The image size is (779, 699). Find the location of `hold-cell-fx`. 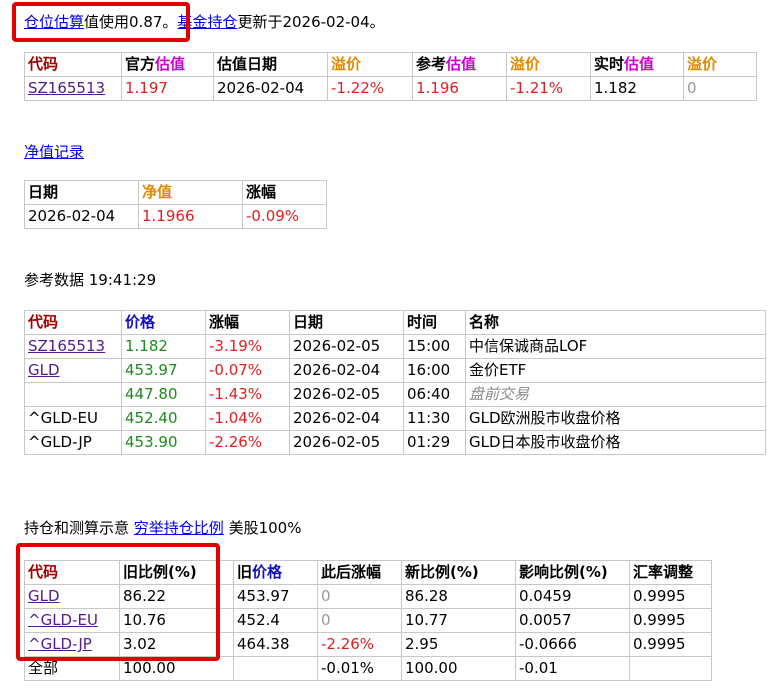

hold-cell-fx is located at coordinates (670, 668).